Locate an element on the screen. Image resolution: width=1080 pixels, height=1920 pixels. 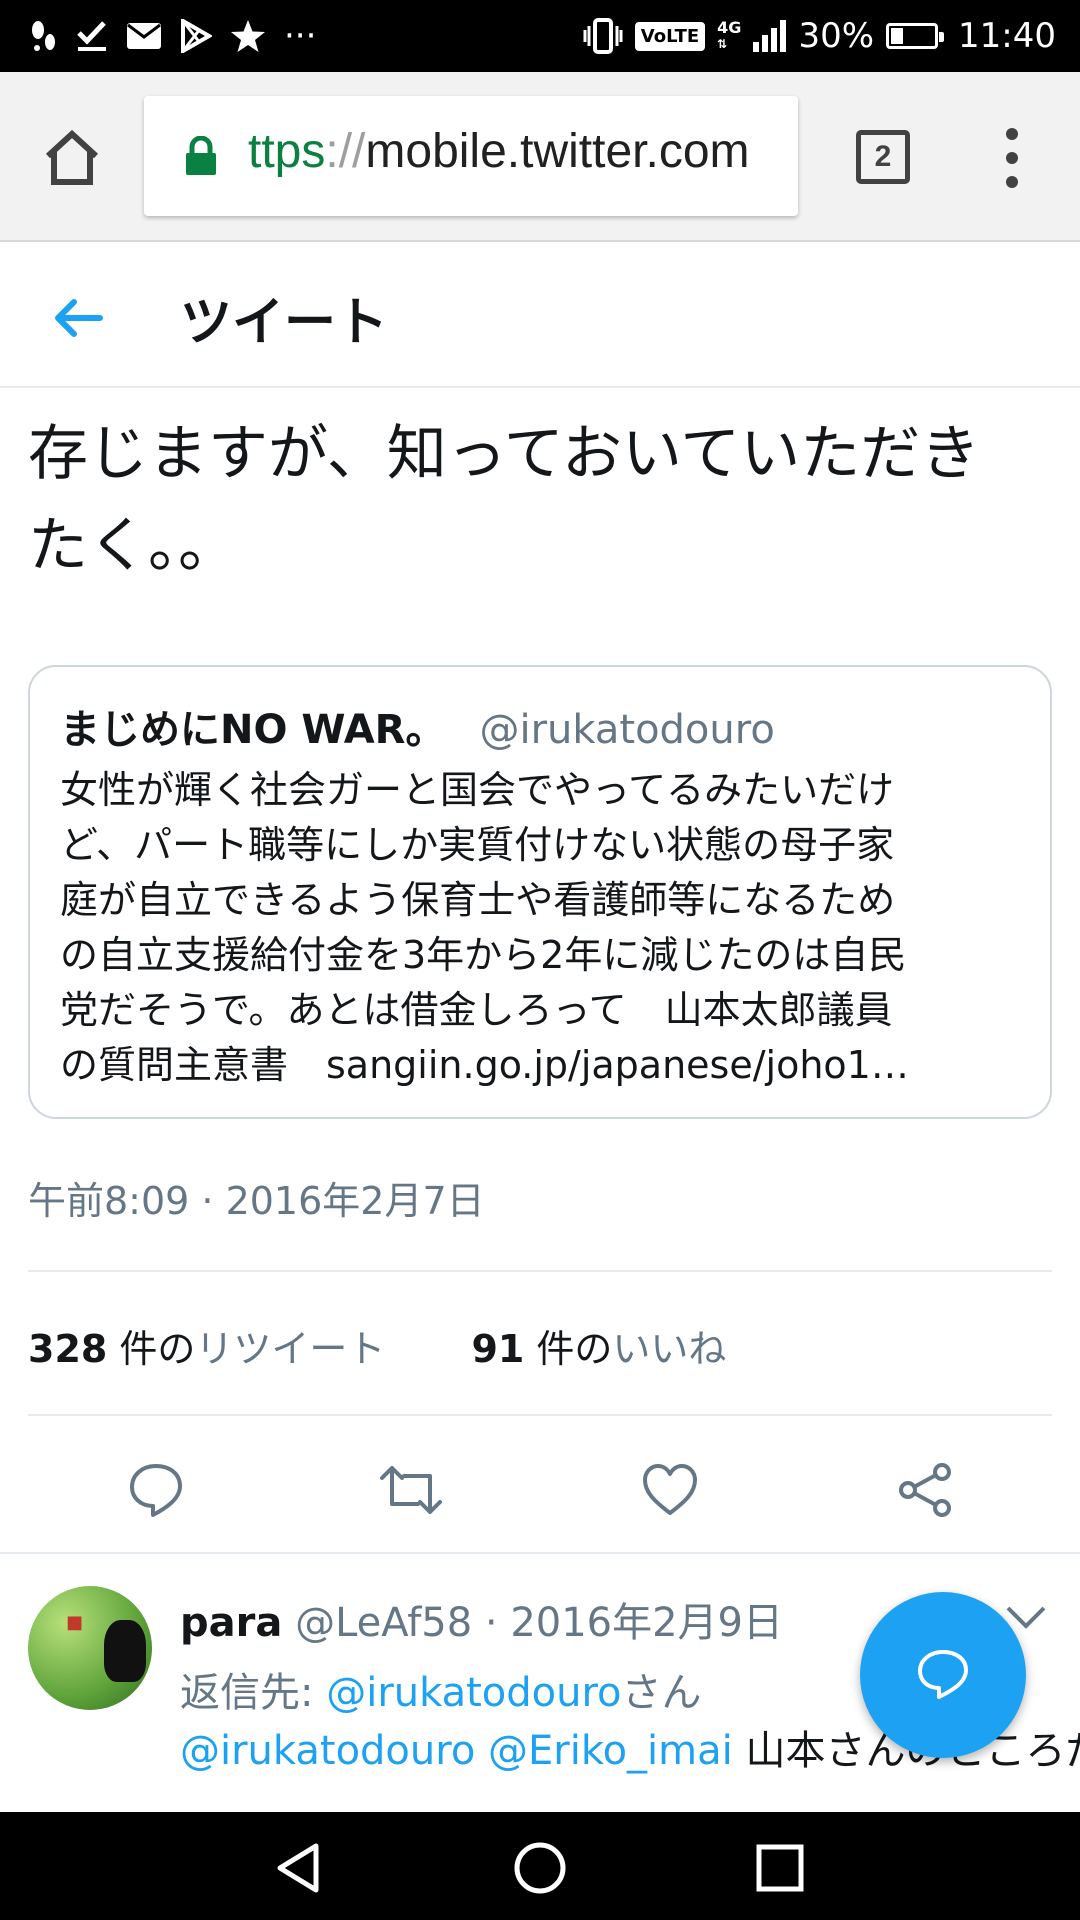
vibrate-icon is located at coordinates (603, 36).